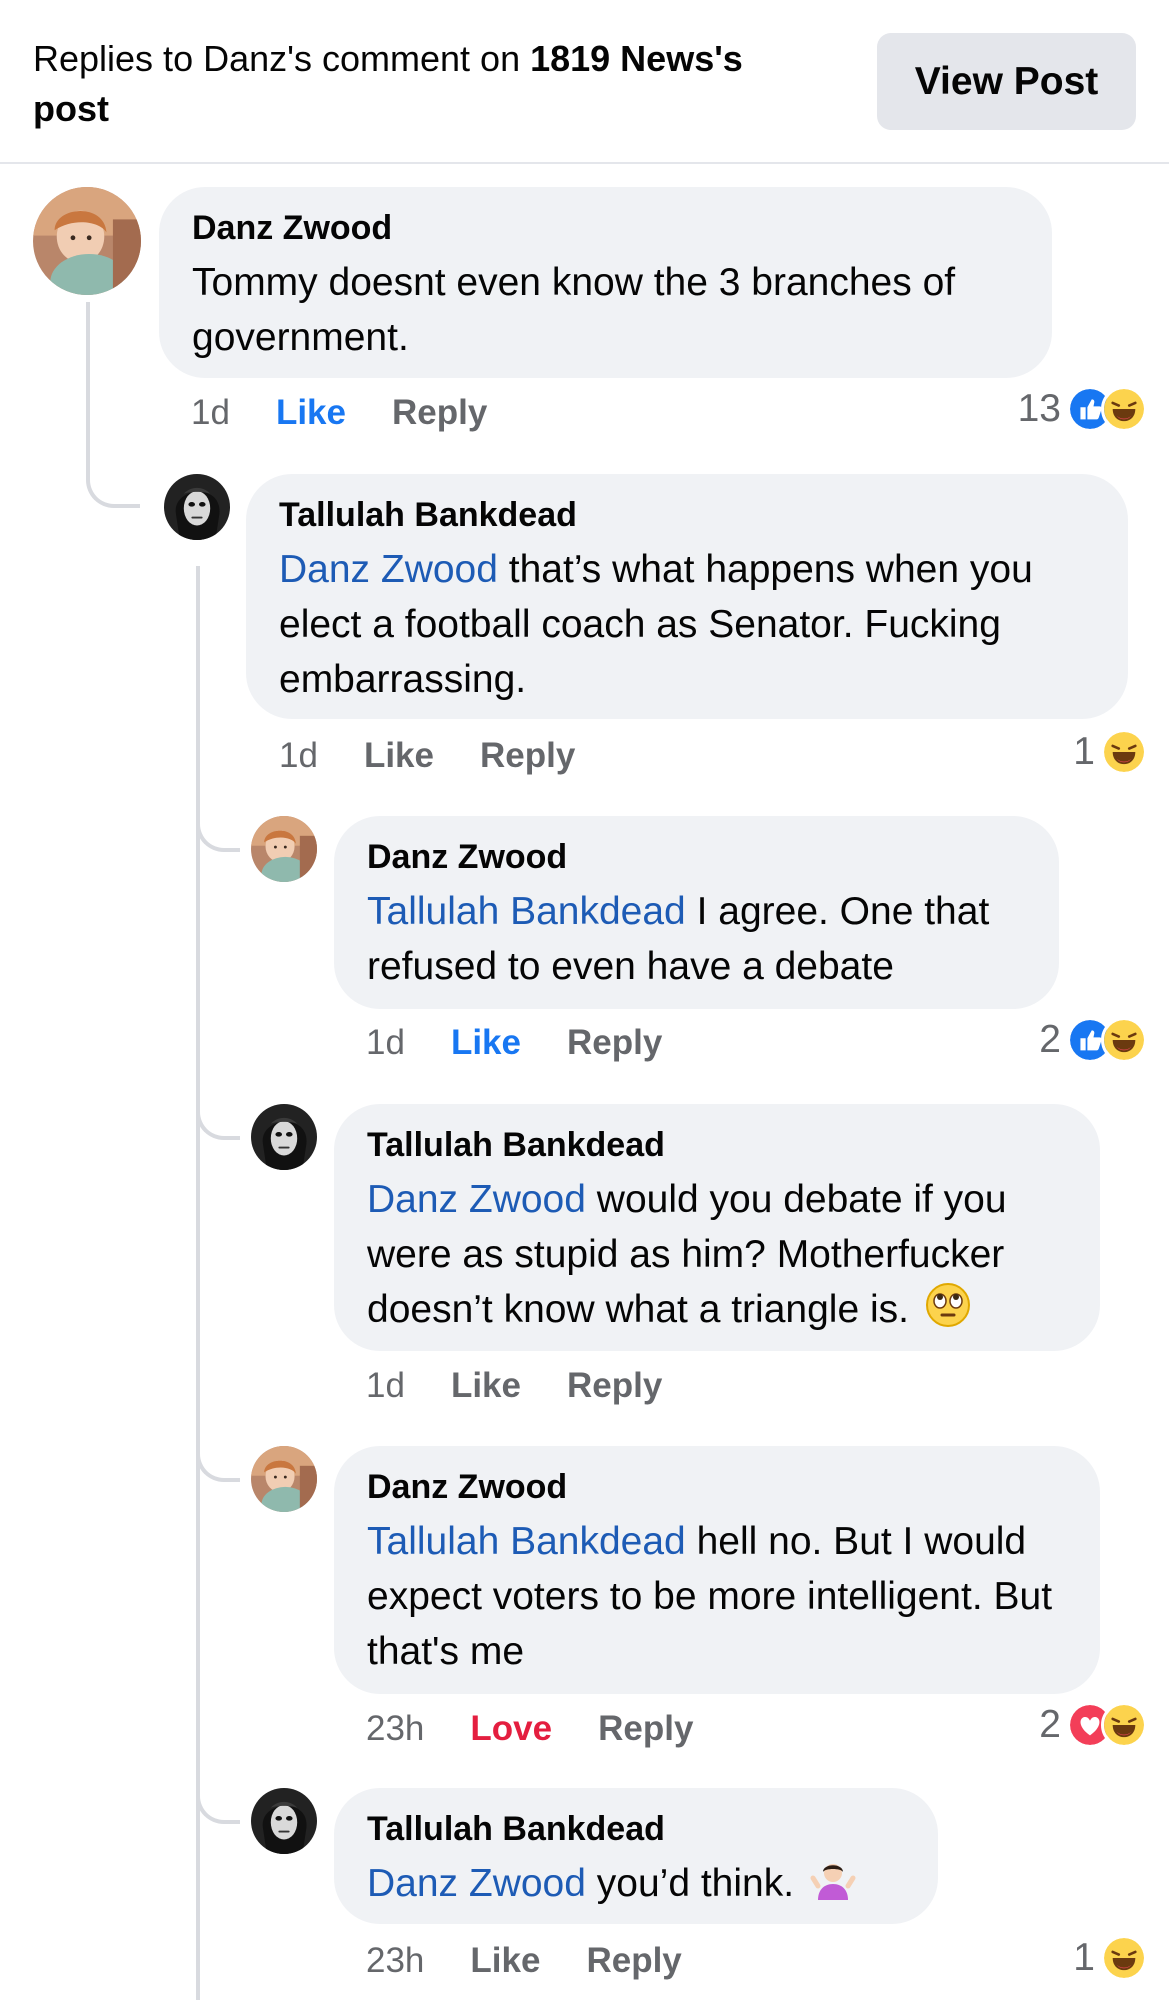  What do you see at coordinates (511, 1729) in the screenshot?
I see `love-button: Love` at bounding box center [511, 1729].